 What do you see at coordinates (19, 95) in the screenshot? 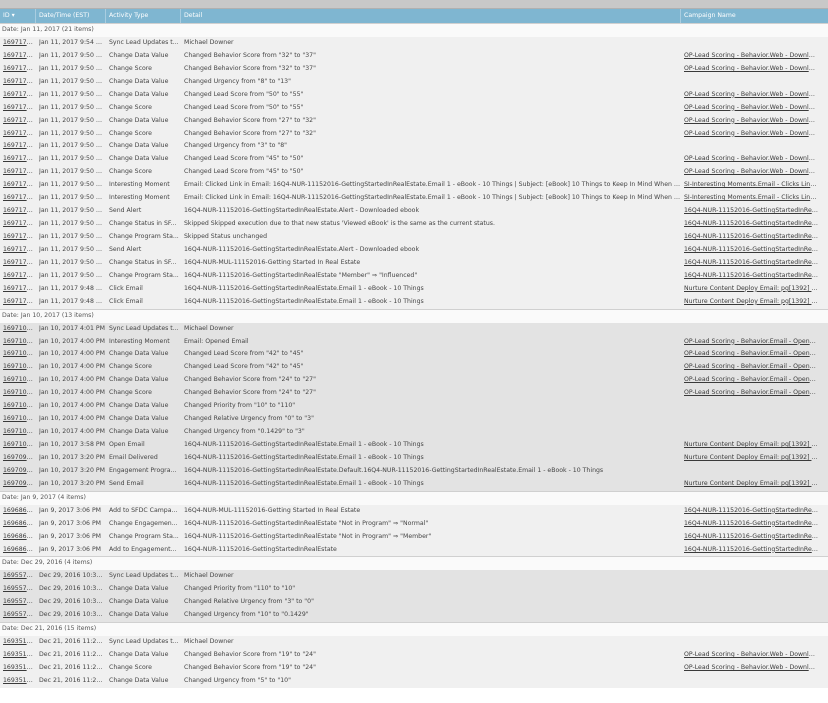
I see `activity-id-link: 169717286` at bounding box center [19, 95].